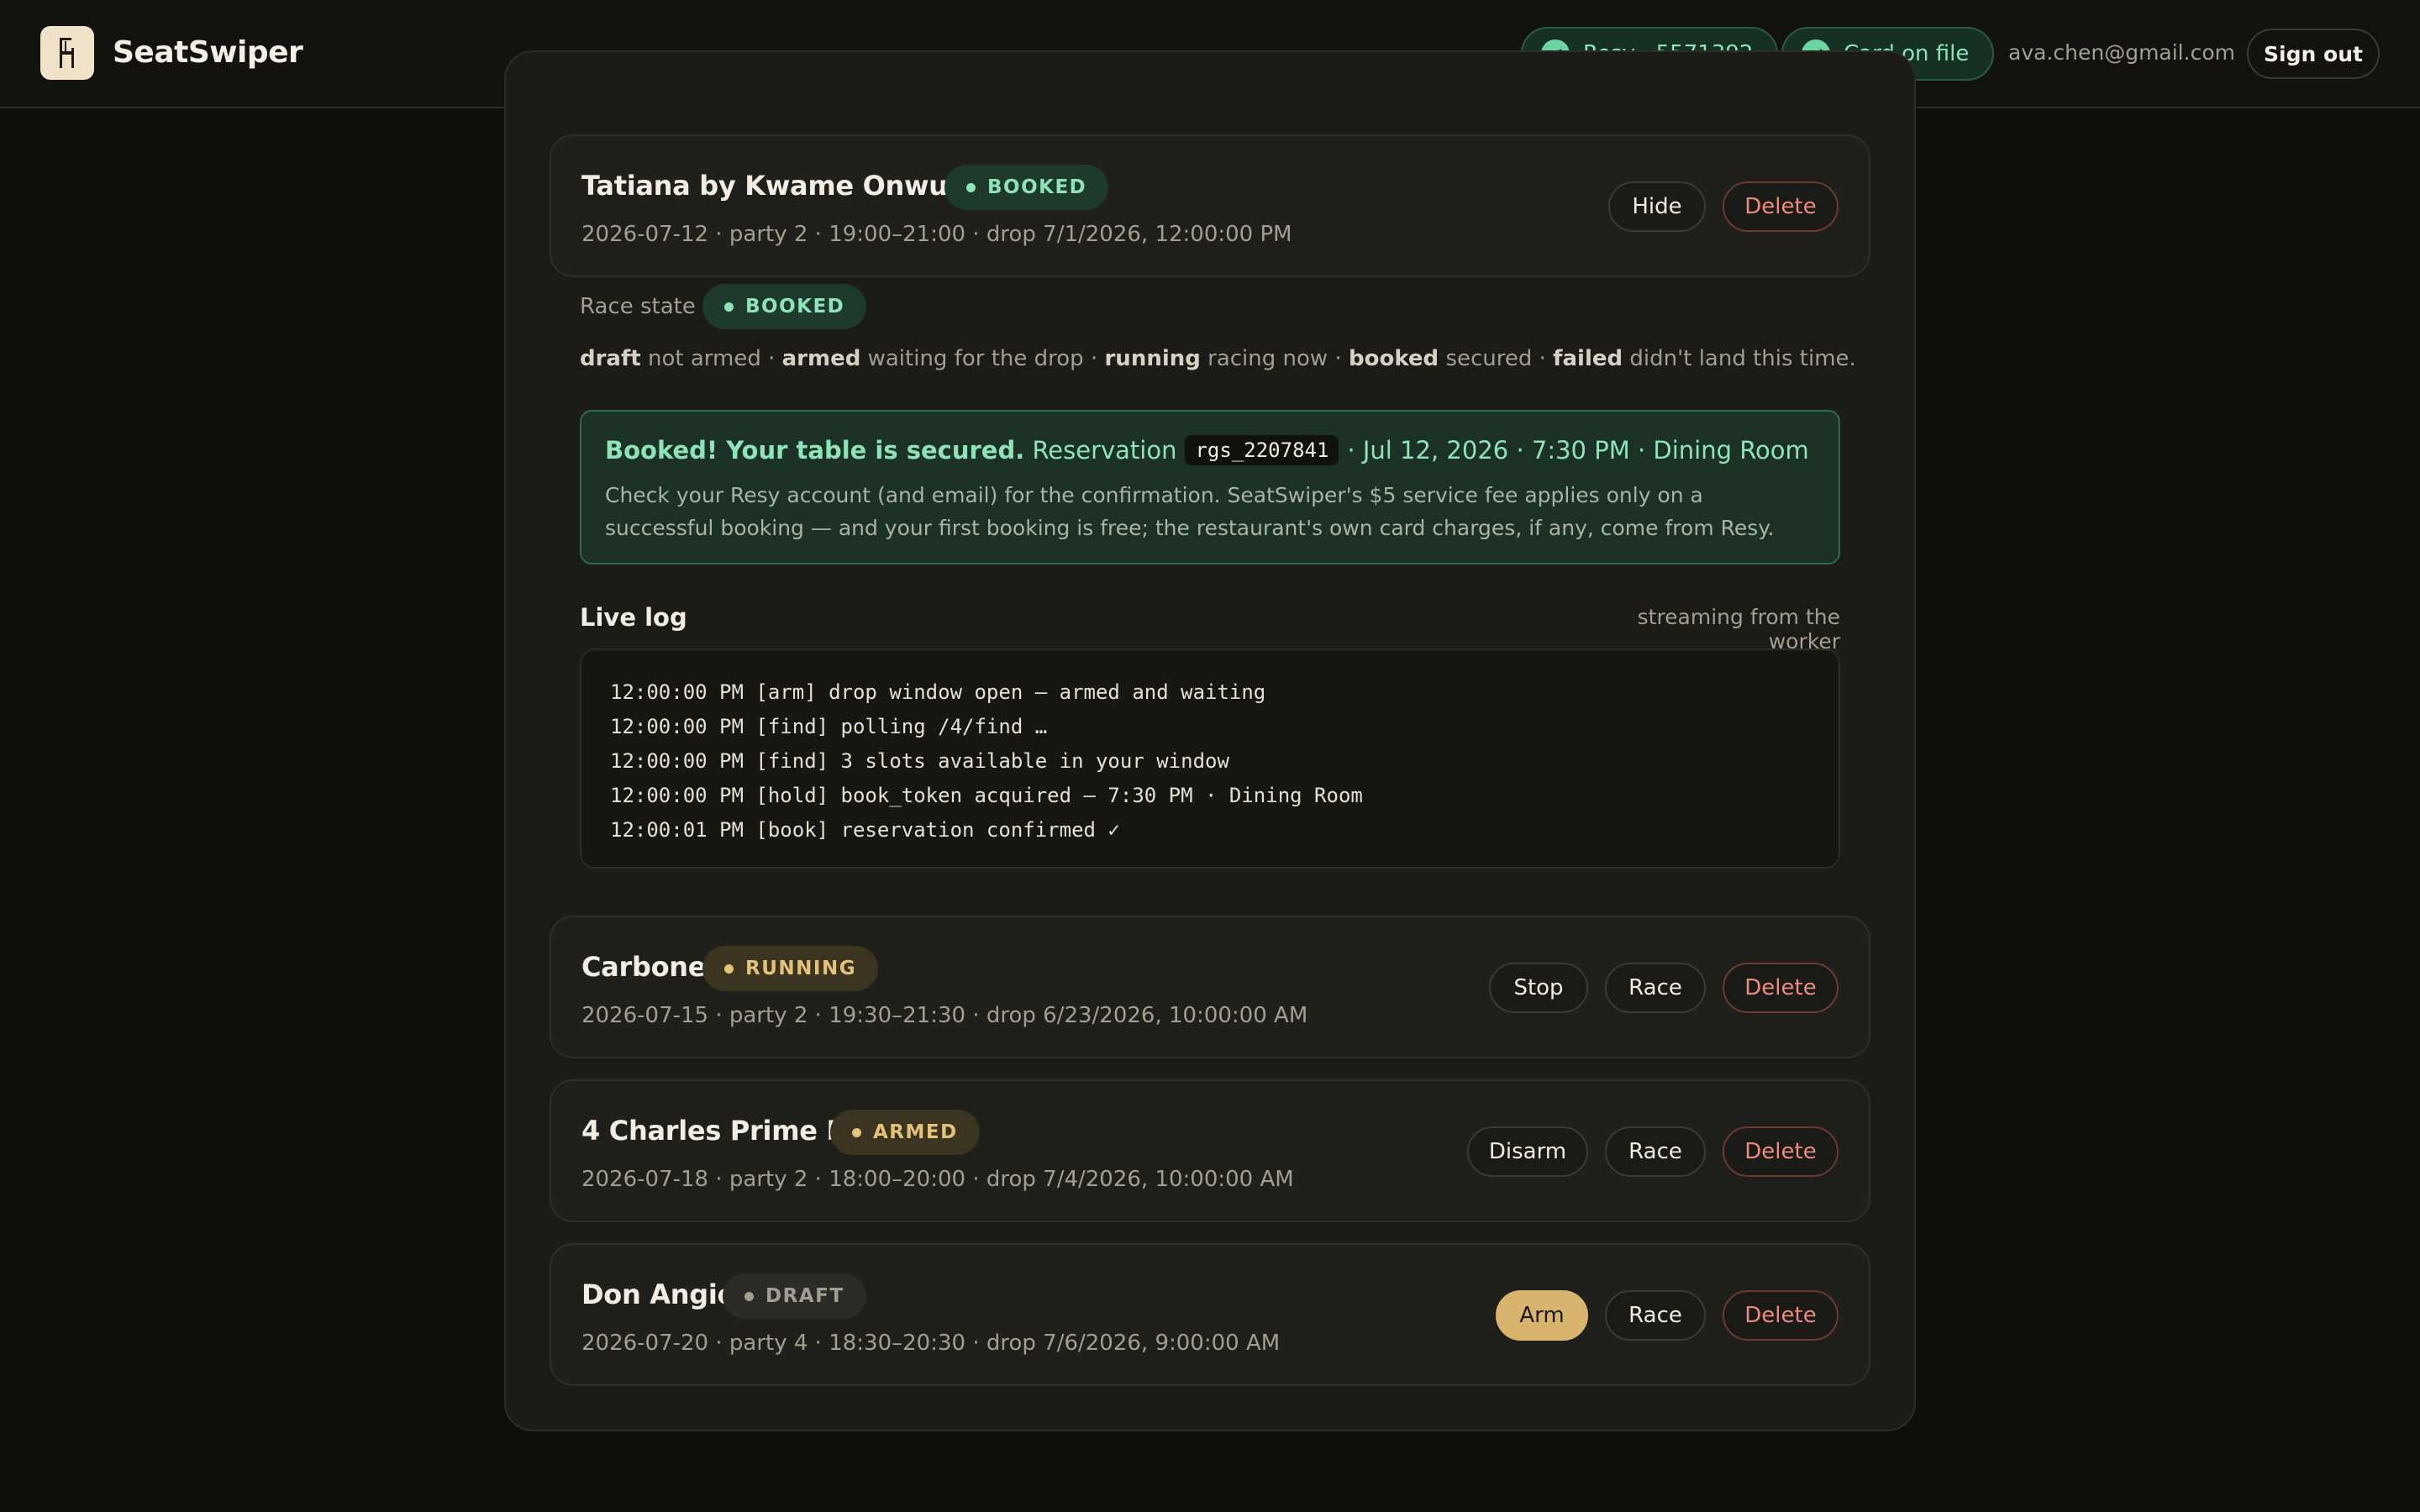 The image size is (2420, 1512). I want to click on arm-button: Arm, so click(1542, 1315).